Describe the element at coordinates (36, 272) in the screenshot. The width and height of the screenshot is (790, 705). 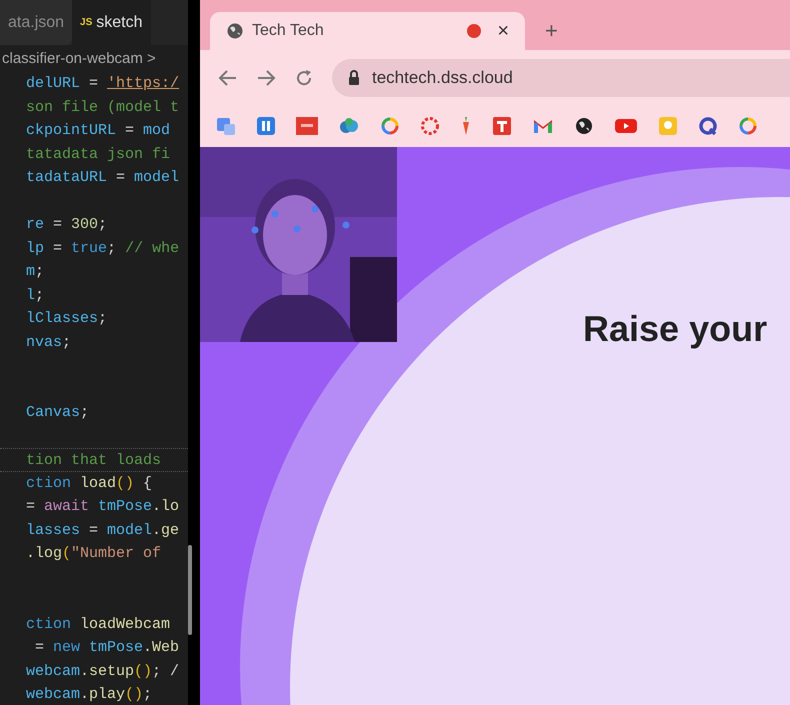
I see `code-line: m;` at that location.